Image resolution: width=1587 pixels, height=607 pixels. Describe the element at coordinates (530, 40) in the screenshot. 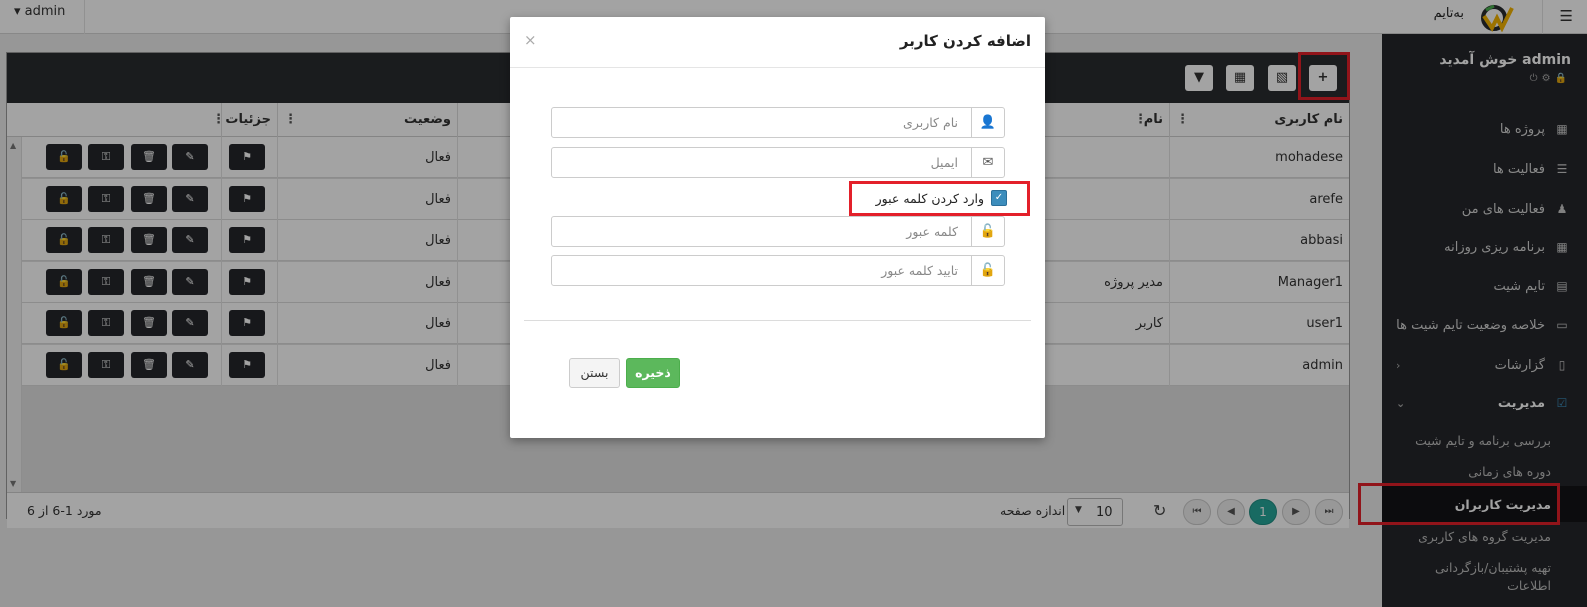

I see `close-icon: ×` at that location.